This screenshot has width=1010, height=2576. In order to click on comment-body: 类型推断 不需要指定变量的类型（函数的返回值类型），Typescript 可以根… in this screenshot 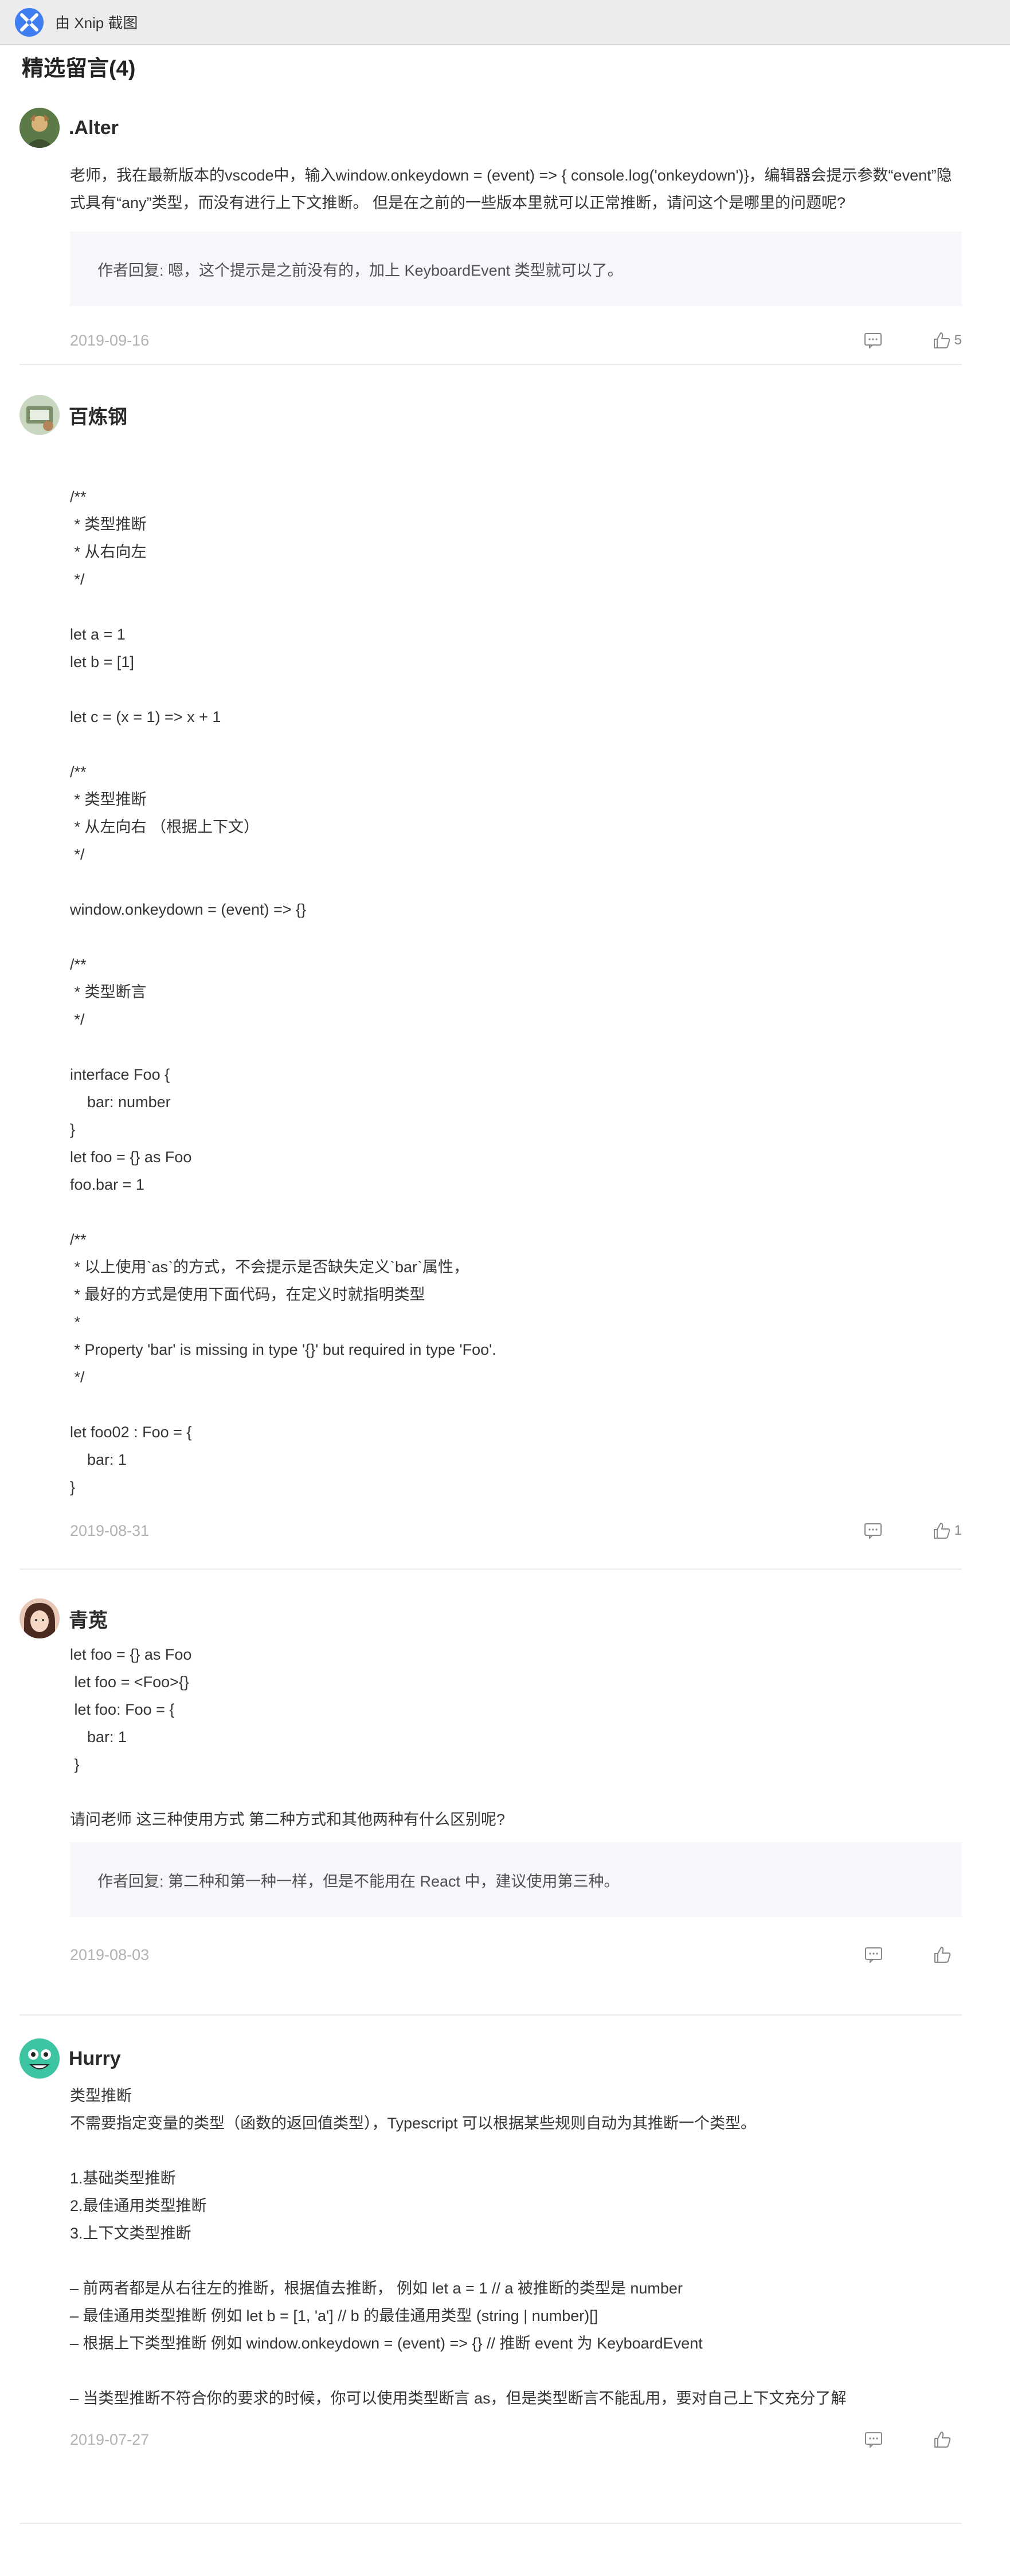, I will do `click(458, 2247)`.